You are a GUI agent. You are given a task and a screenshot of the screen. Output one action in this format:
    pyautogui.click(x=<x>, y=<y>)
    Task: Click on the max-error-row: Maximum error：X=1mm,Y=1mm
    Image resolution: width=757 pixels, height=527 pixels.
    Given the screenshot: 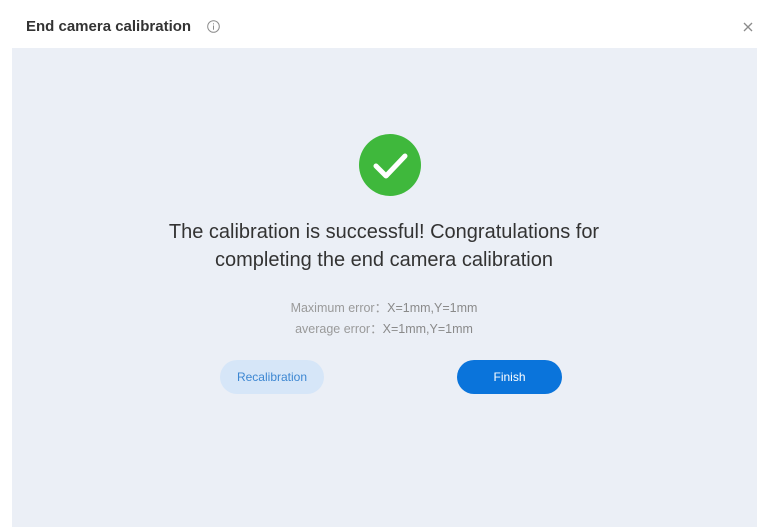 What is the action you would take?
    pyautogui.click(x=384, y=308)
    